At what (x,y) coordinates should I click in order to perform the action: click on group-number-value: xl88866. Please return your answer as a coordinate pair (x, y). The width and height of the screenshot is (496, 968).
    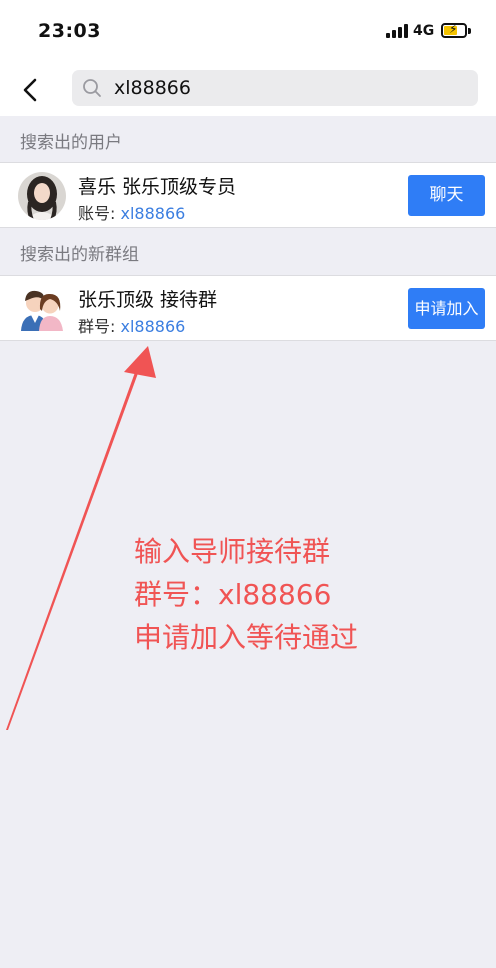
    Looking at the image, I should click on (153, 326).